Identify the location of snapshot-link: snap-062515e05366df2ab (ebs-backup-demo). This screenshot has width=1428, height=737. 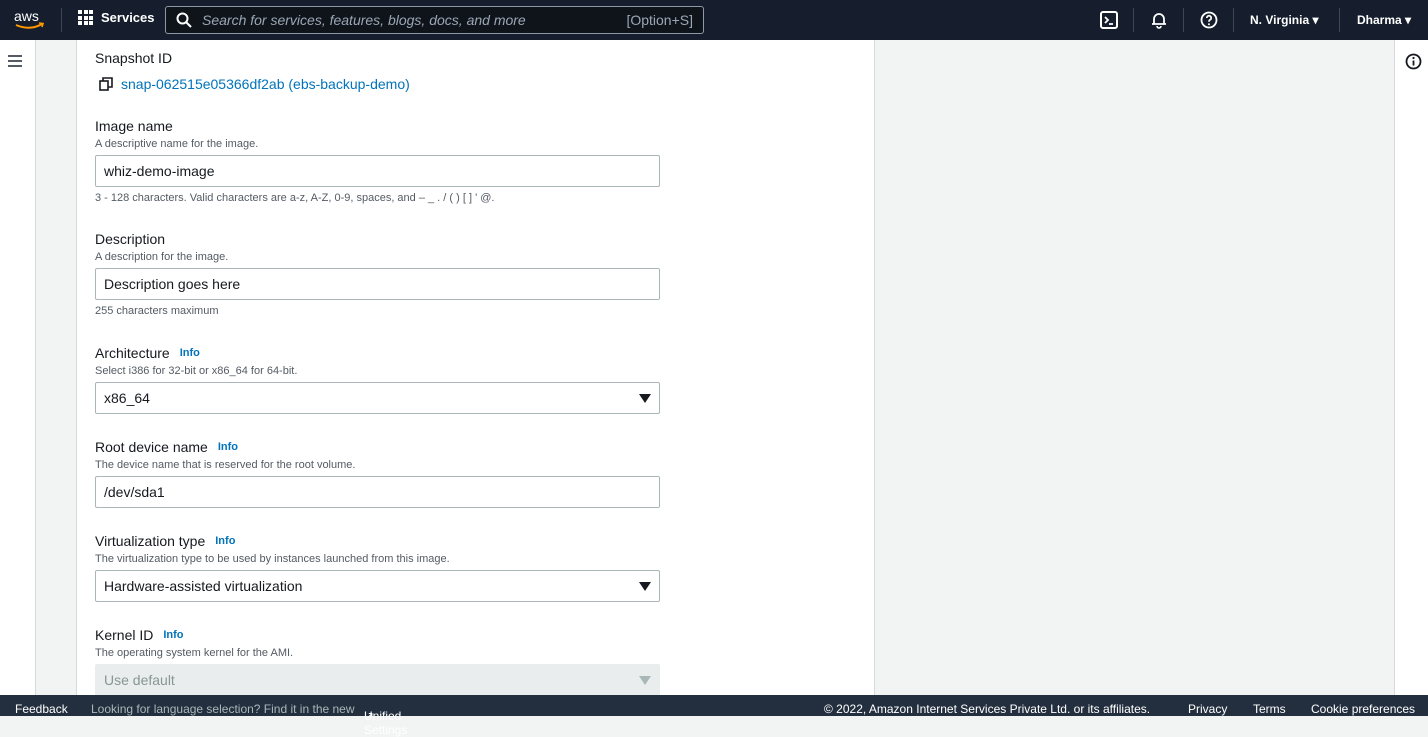
(379, 84).